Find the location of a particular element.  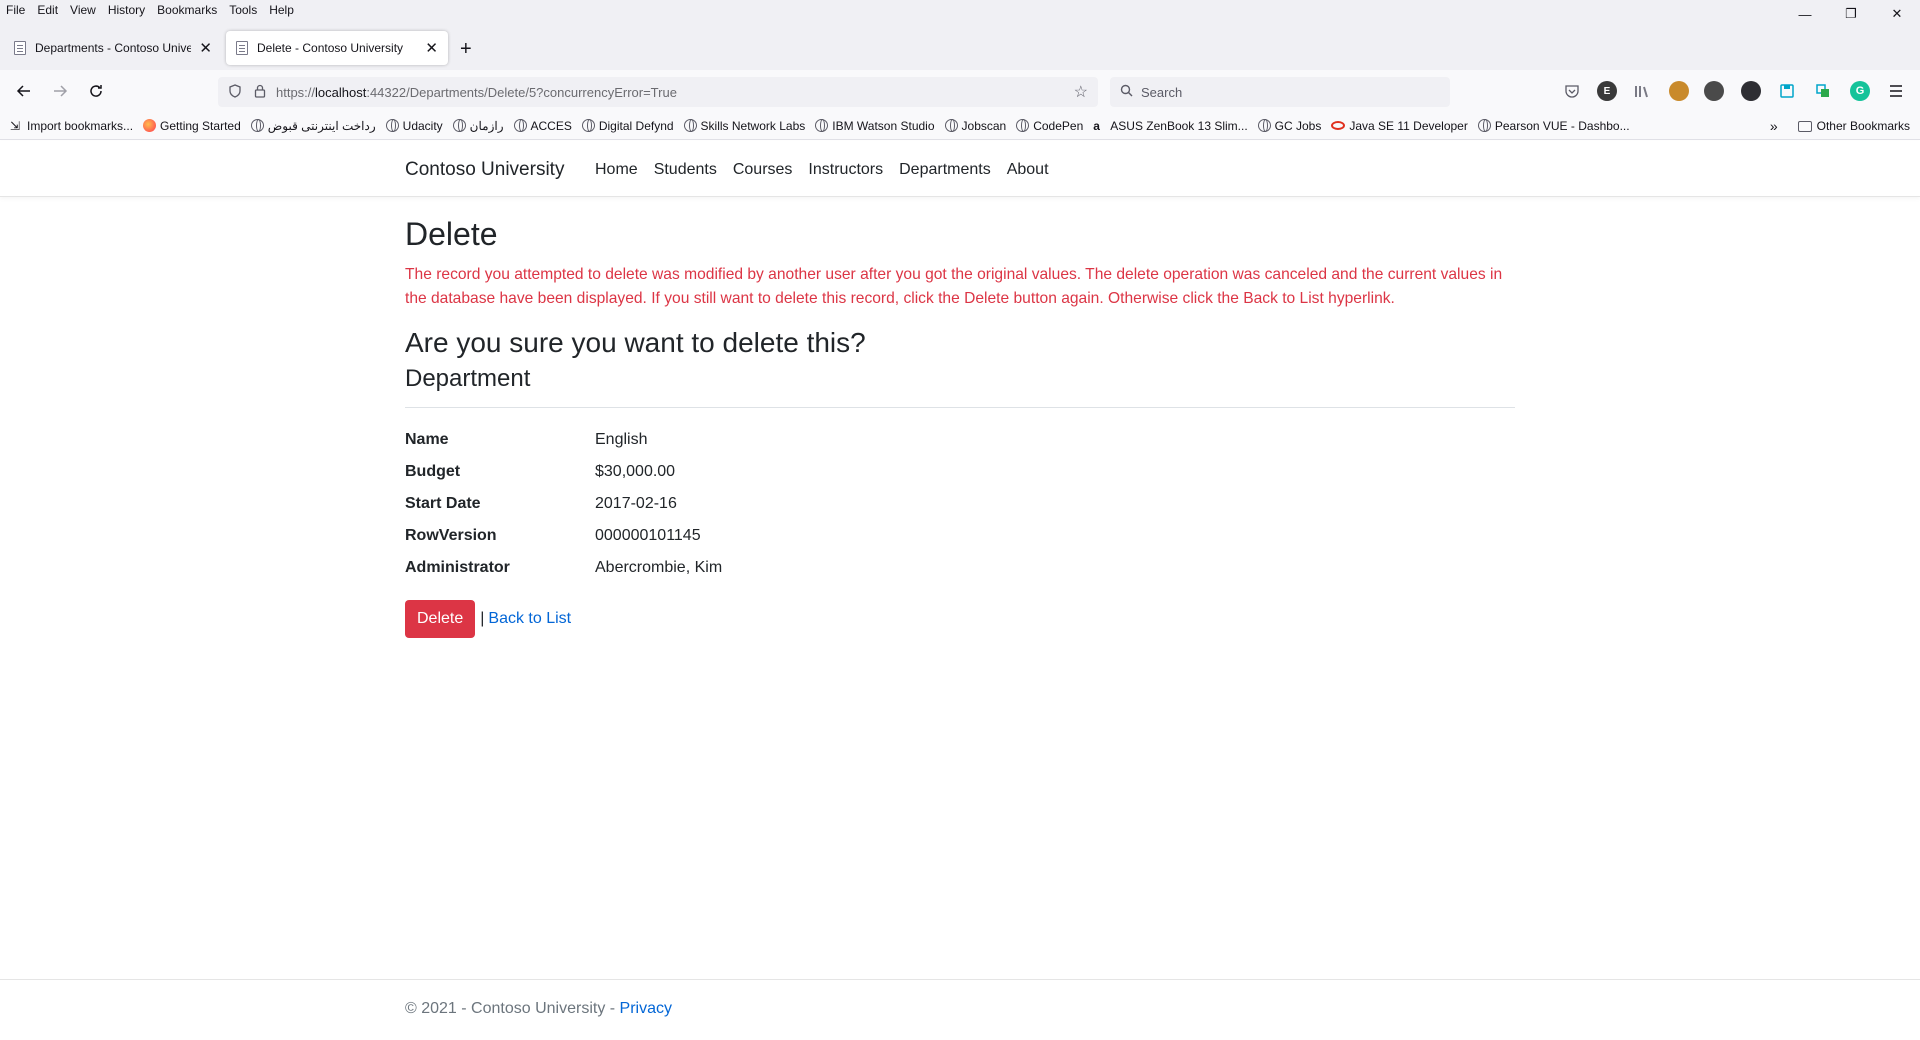

tab-title: Departments - Contoso University is located at coordinates (113, 48).